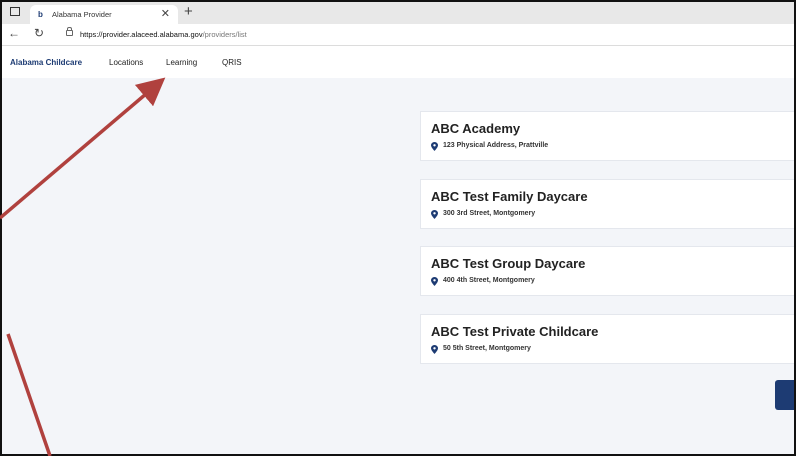 The width and height of the screenshot is (796, 456). What do you see at coordinates (69, 31) in the screenshot?
I see `lock-icon` at bounding box center [69, 31].